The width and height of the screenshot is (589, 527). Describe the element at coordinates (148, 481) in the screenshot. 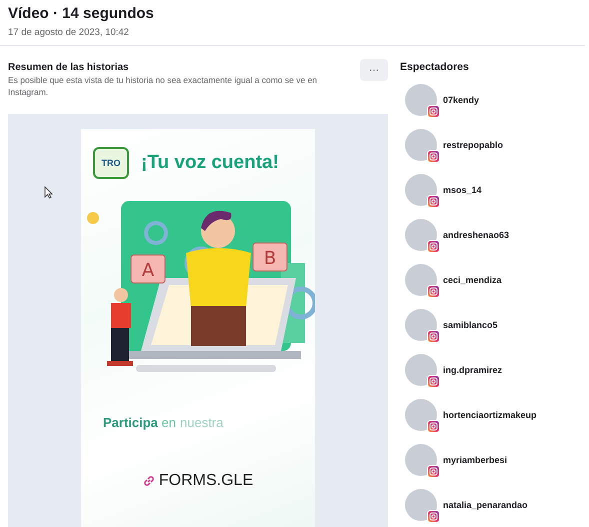

I see `link-icon` at that location.